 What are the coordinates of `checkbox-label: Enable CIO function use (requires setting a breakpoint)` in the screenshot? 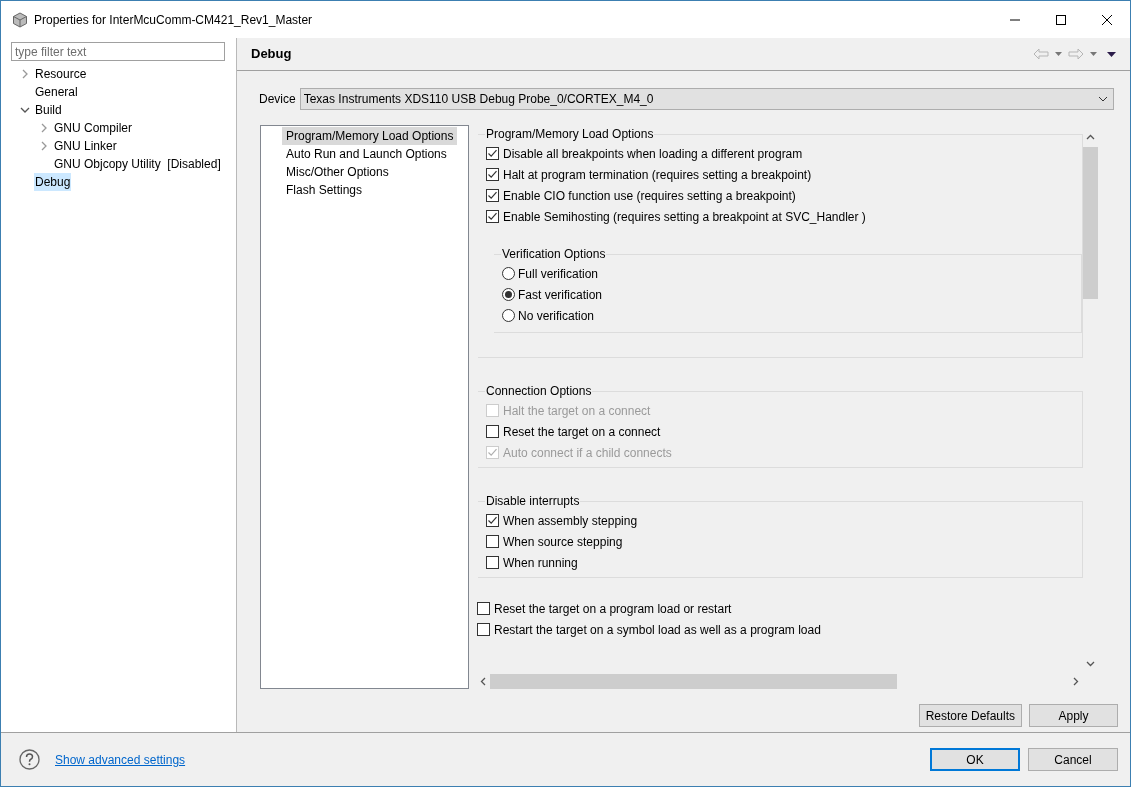 It's located at (649, 196).